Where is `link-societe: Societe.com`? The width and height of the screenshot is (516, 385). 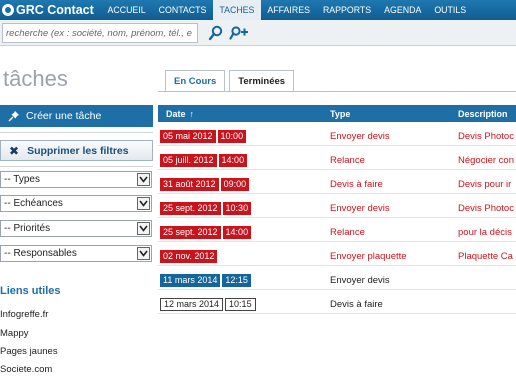
link-societe: Societe.com is located at coordinates (26, 369).